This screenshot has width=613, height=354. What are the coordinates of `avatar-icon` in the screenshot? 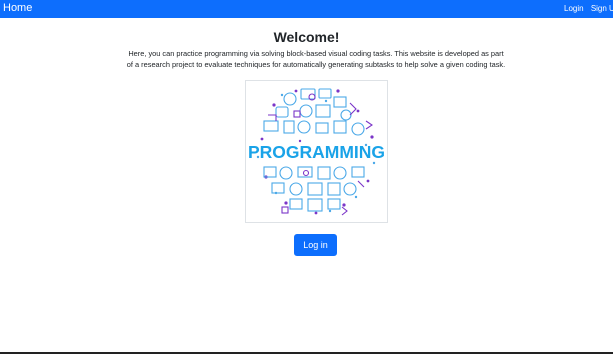 It's located at (286, 173).